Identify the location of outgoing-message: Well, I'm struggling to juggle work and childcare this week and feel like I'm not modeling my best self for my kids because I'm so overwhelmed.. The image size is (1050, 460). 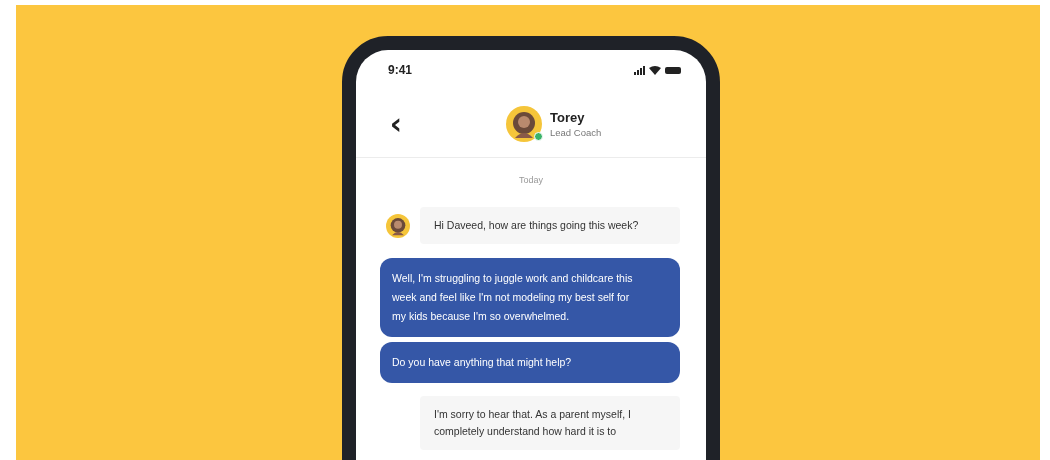
(530, 297).